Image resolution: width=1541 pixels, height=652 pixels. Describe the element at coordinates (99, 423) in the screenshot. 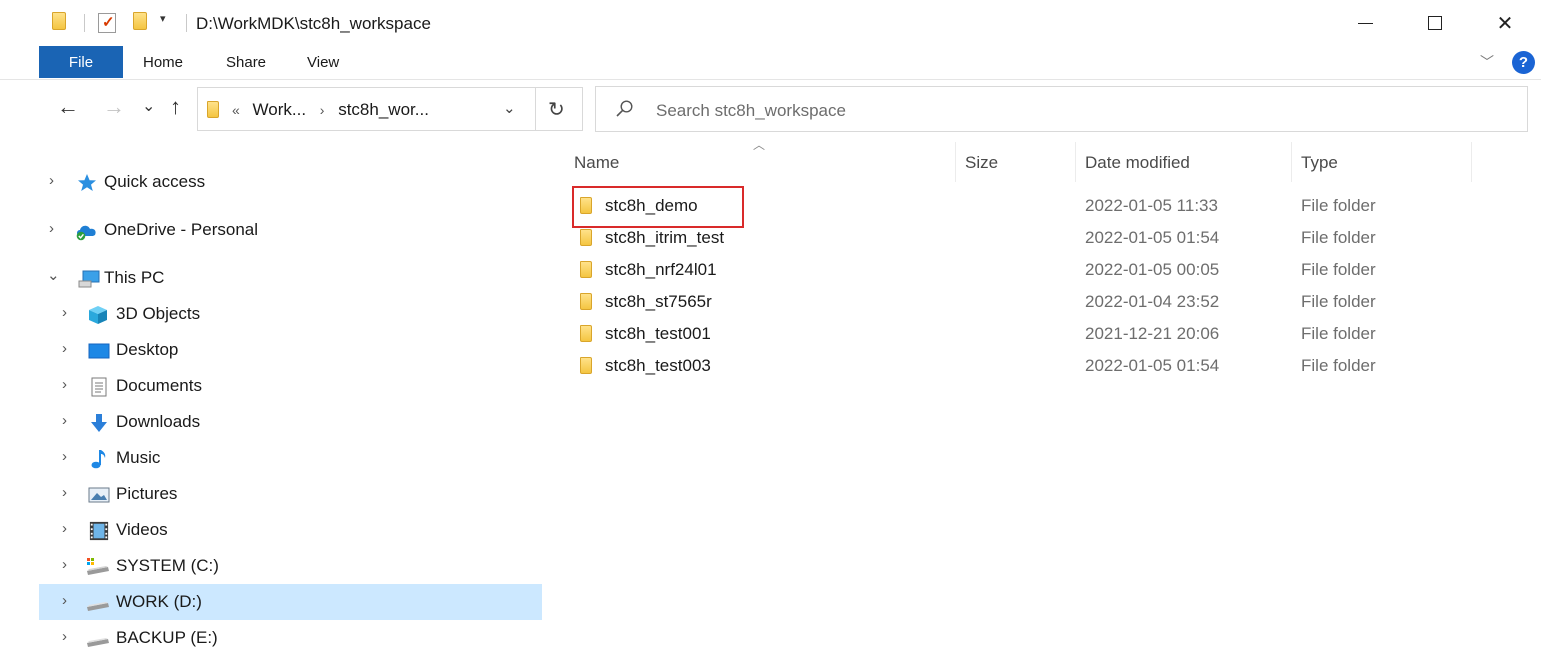

I see `download-icon` at that location.